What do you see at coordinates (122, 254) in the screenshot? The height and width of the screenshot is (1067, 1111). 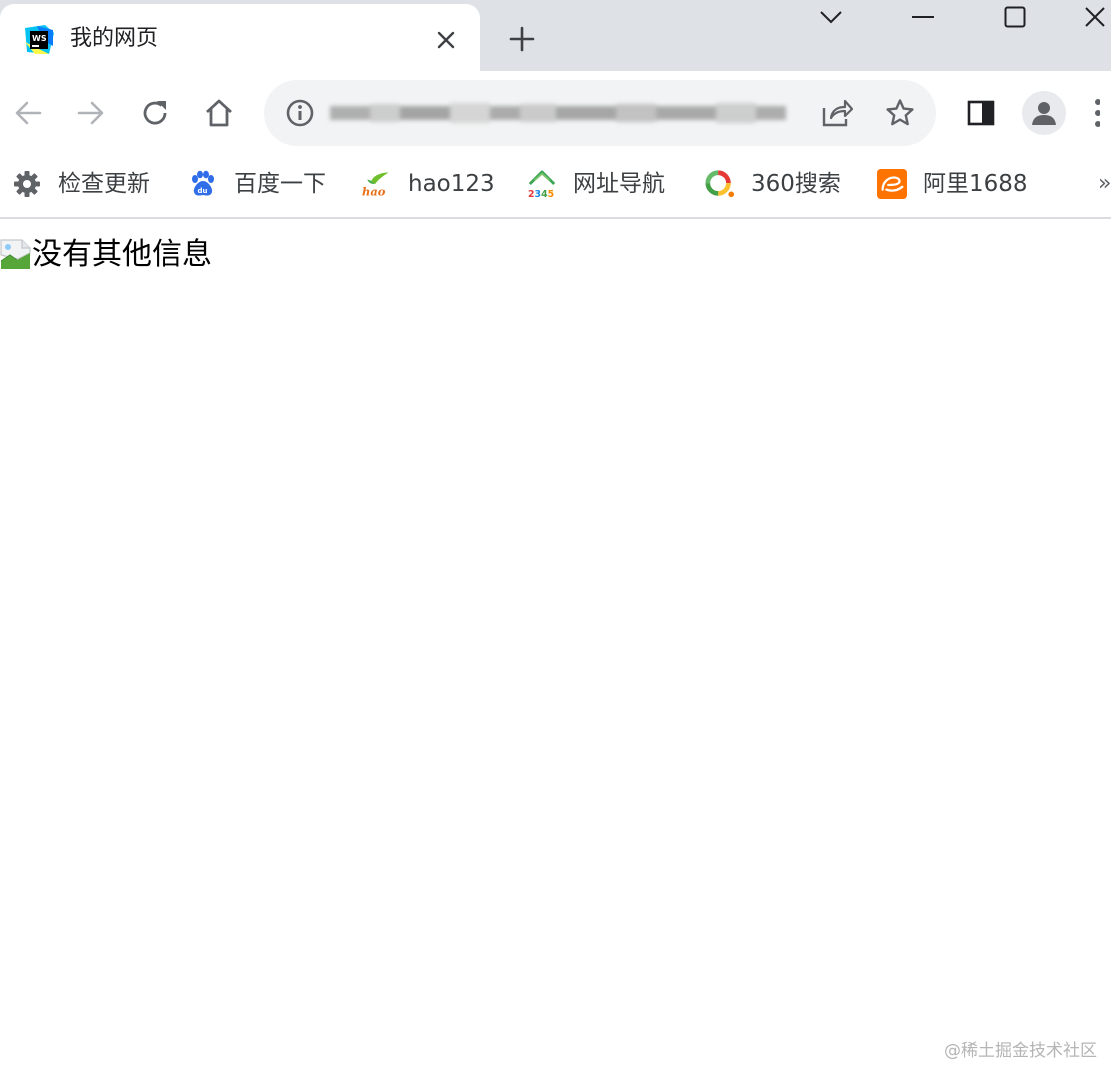 I see `image-alt-text: 没有其他信息` at bounding box center [122, 254].